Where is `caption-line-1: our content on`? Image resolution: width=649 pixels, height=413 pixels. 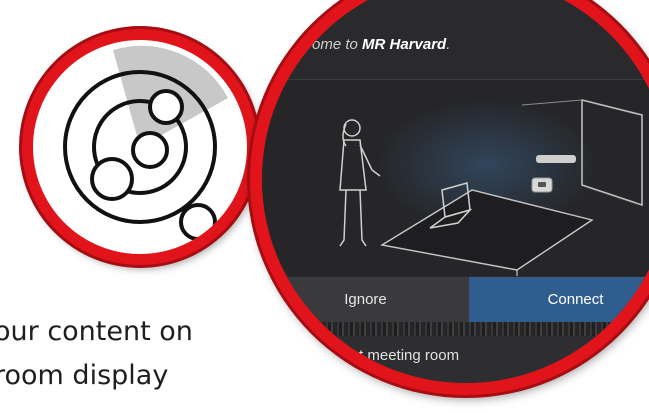 caption-line-1: our content on is located at coordinates (96, 331).